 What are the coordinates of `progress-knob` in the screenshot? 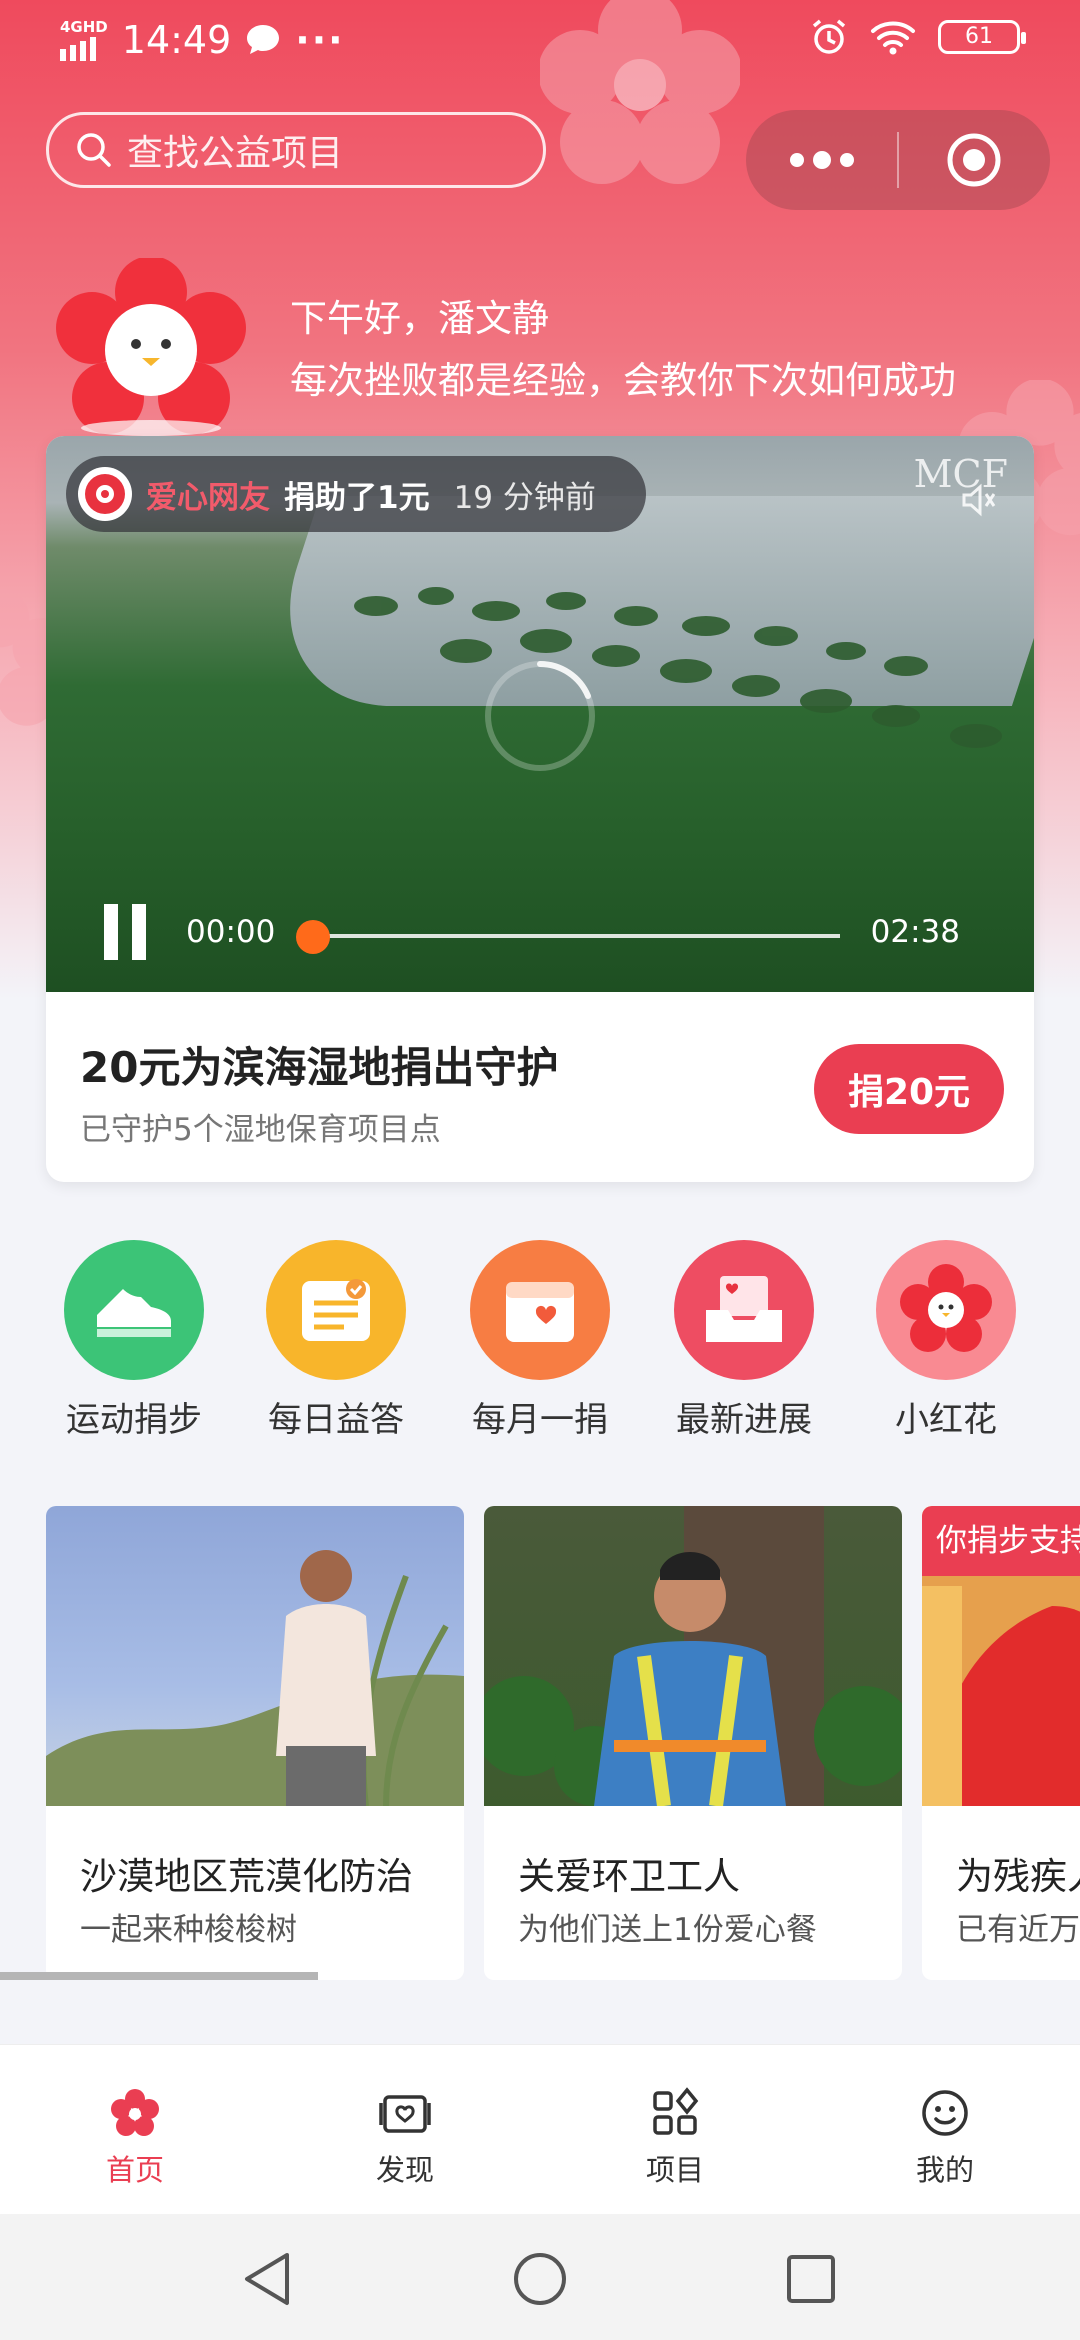 It's located at (313, 937).